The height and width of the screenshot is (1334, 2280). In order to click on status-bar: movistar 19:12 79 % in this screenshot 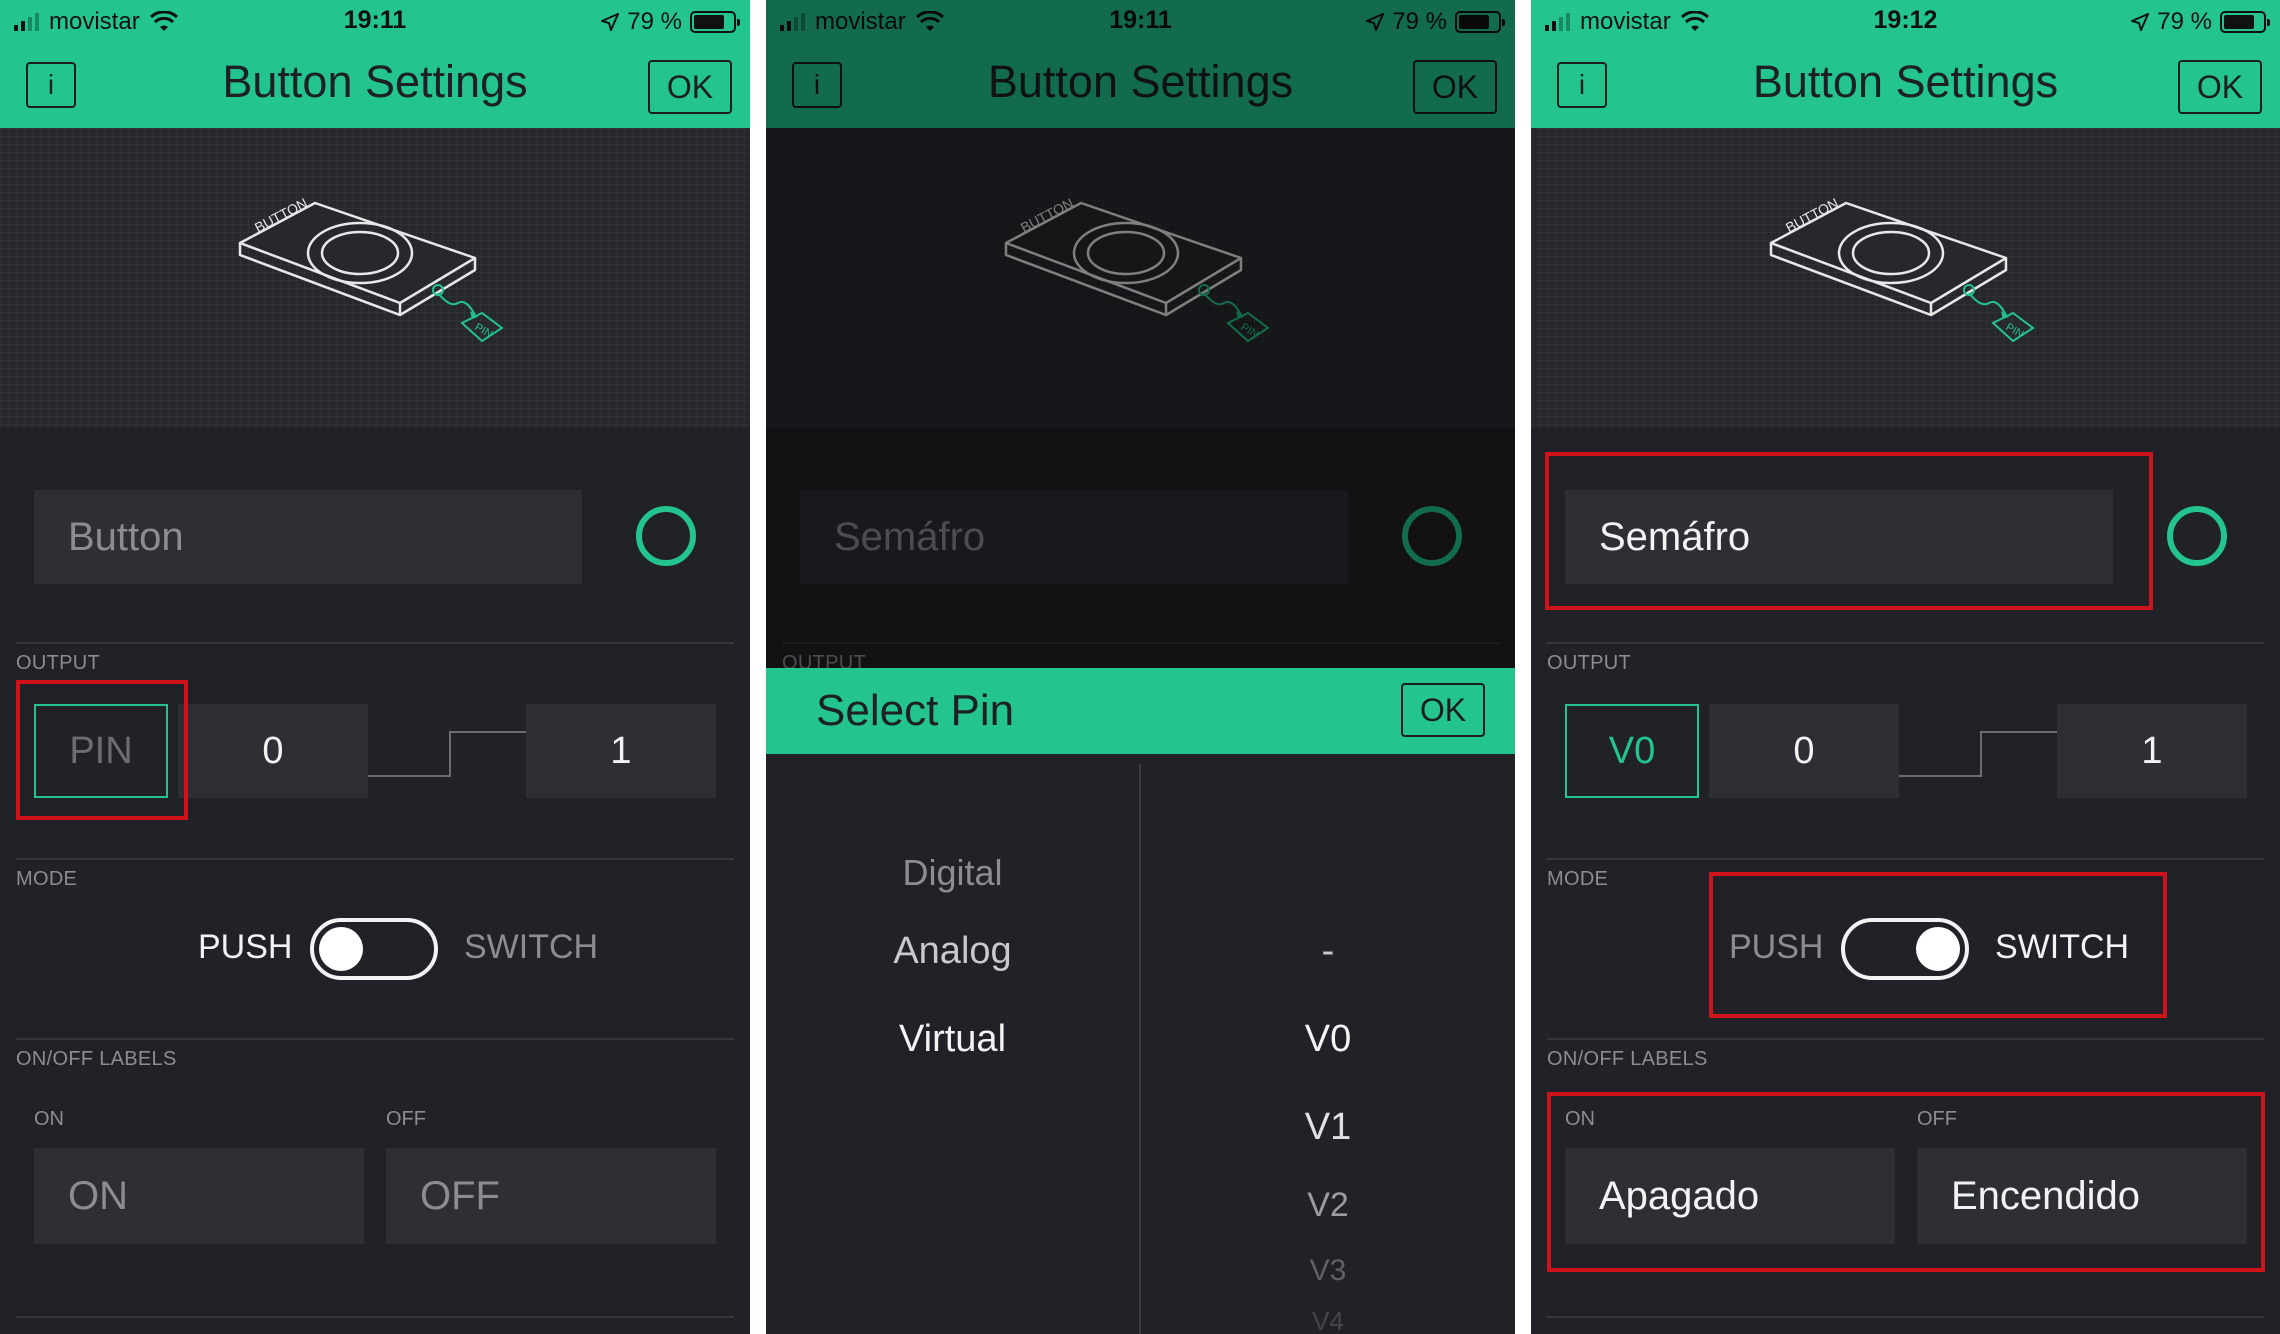, I will do `click(1905, 21)`.